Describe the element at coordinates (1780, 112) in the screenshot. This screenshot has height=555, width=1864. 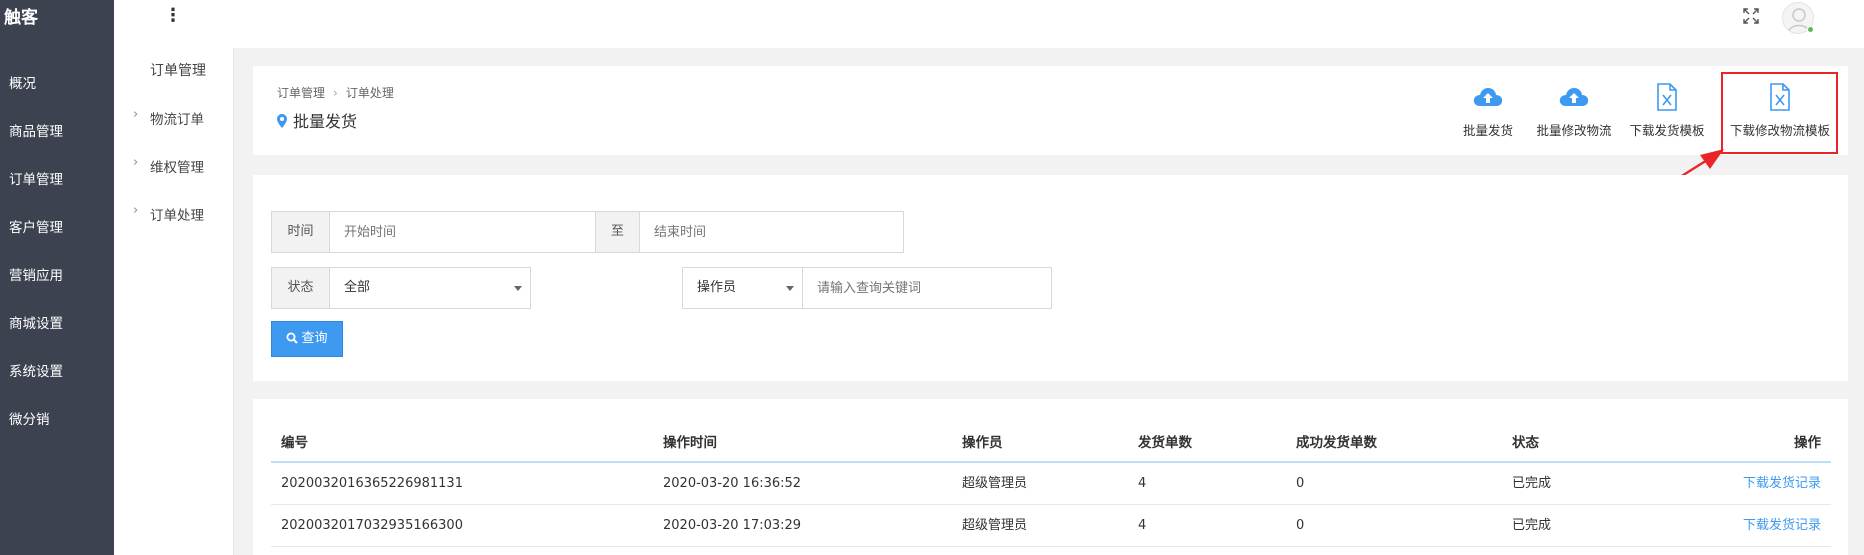
I see `download-logistics-template-button: 下载修改物流模板` at that location.